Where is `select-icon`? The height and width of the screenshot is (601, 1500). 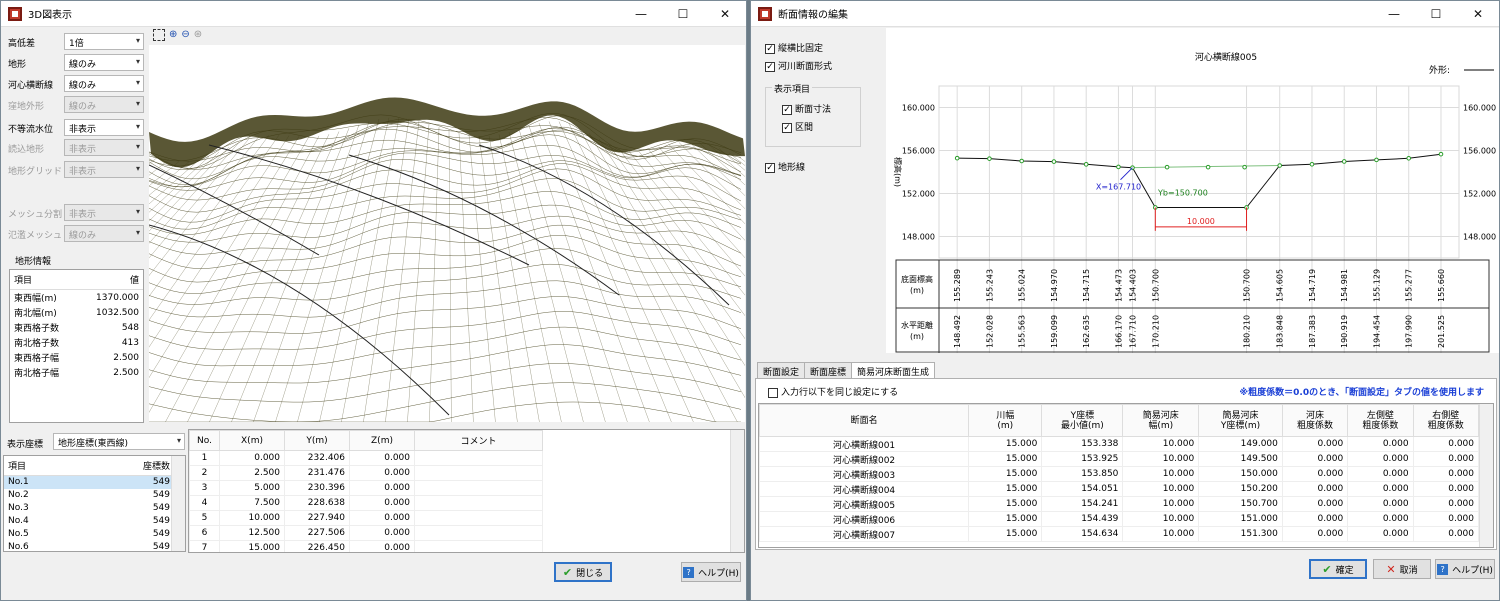
select-icon is located at coordinates (159, 35).